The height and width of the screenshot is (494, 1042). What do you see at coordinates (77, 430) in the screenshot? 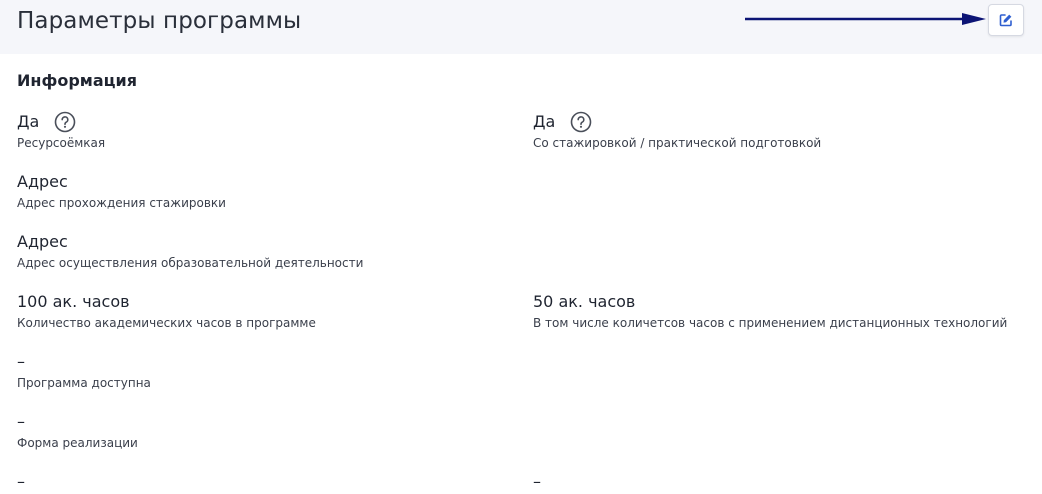
I see `field-form: – Форма реализации` at bounding box center [77, 430].